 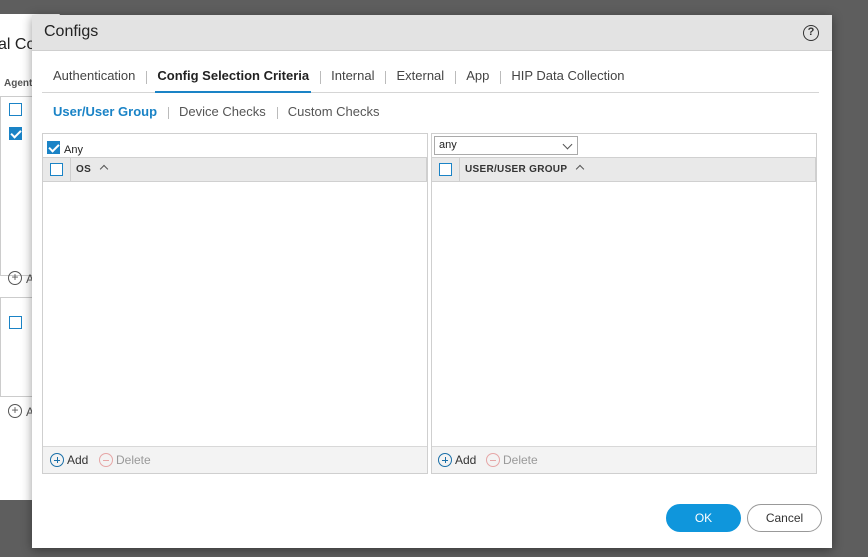 What do you see at coordinates (477, 78) in the screenshot?
I see `tab-app: App` at bounding box center [477, 78].